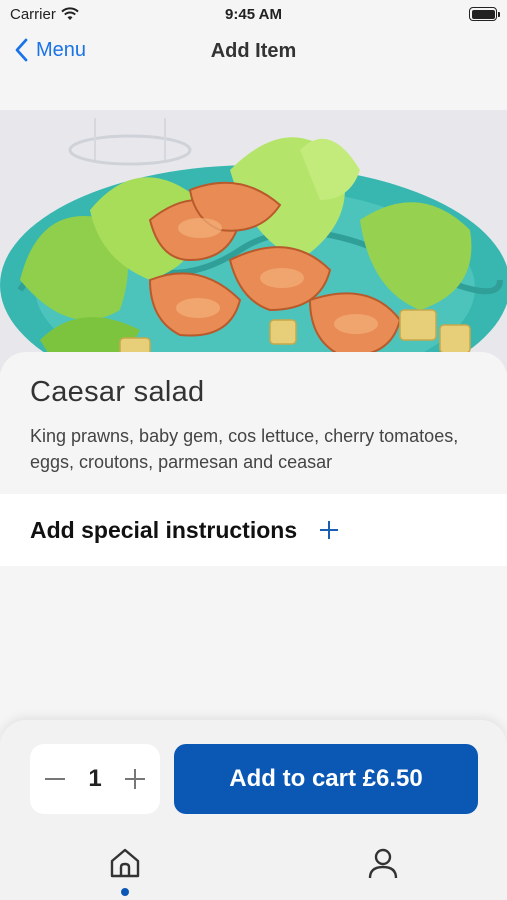  What do you see at coordinates (117, 392) in the screenshot?
I see `item-title: Caesar salad` at bounding box center [117, 392].